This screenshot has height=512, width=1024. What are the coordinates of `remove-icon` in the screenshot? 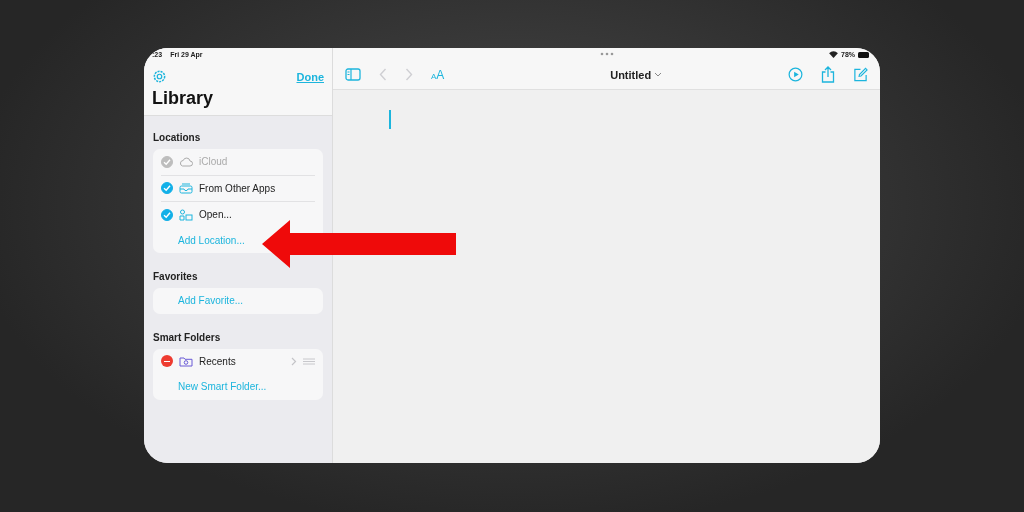 It's located at (167, 361).